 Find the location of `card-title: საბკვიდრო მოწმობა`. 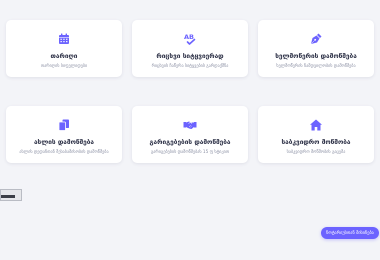

card-title: საბკვიდრო მოწმობა is located at coordinates (316, 142).